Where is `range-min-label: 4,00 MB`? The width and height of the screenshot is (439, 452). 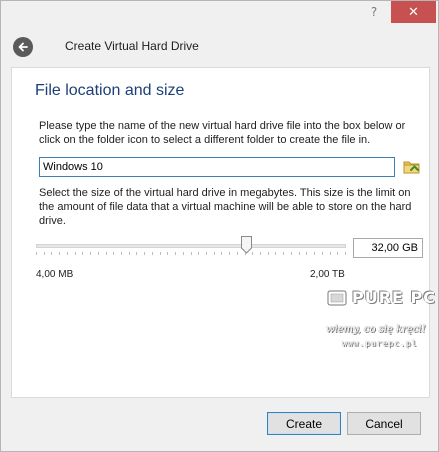 range-min-label: 4,00 MB is located at coordinates (55, 274).